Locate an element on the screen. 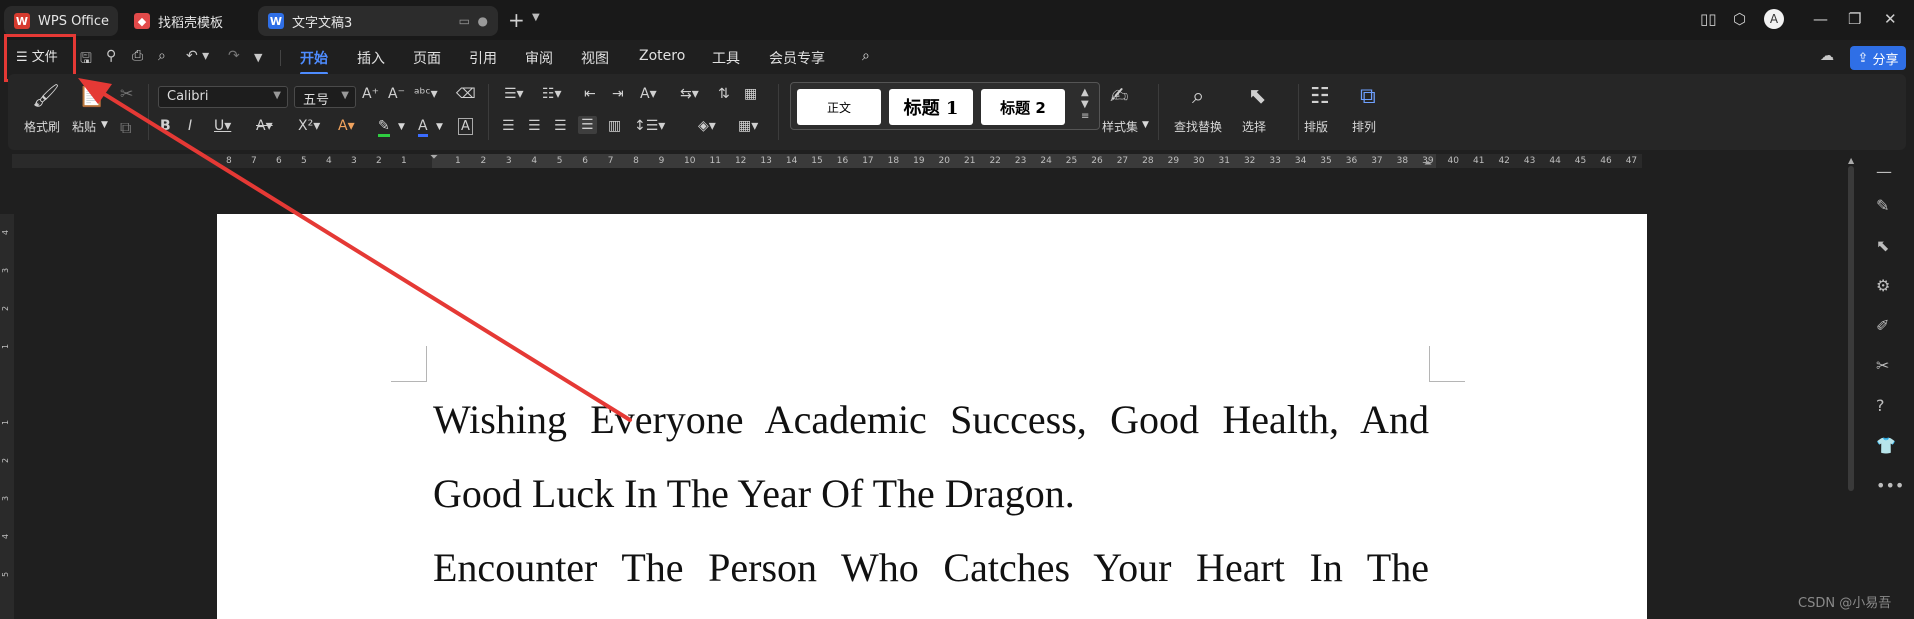 This screenshot has height=619, width=1914. shading-icon: ◈▾ is located at coordinates (707, 126).